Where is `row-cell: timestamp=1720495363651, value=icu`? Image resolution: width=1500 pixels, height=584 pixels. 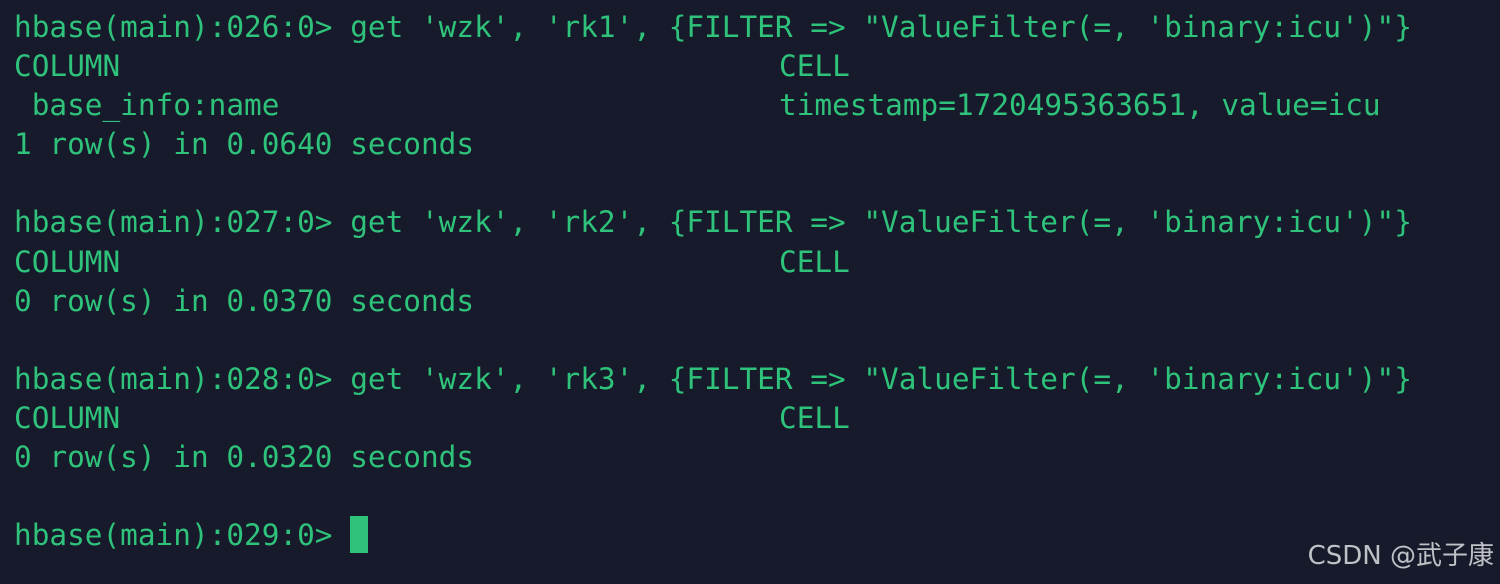 row-cell: timestamp=1720495363651, value=icu is located at coordinates (1080, 105).